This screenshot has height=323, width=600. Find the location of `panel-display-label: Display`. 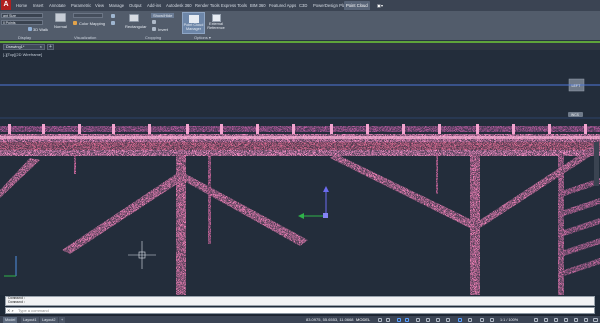

panel-display-label: Display is located at coordinates (25, 37).